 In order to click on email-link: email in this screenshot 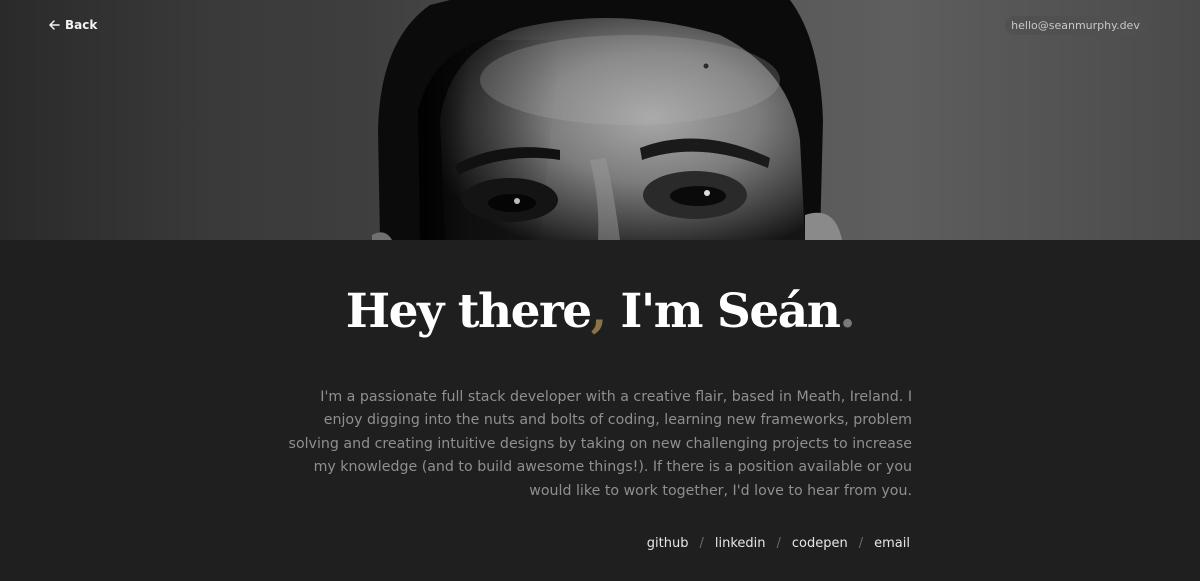, I will do `click(892, 543)`.